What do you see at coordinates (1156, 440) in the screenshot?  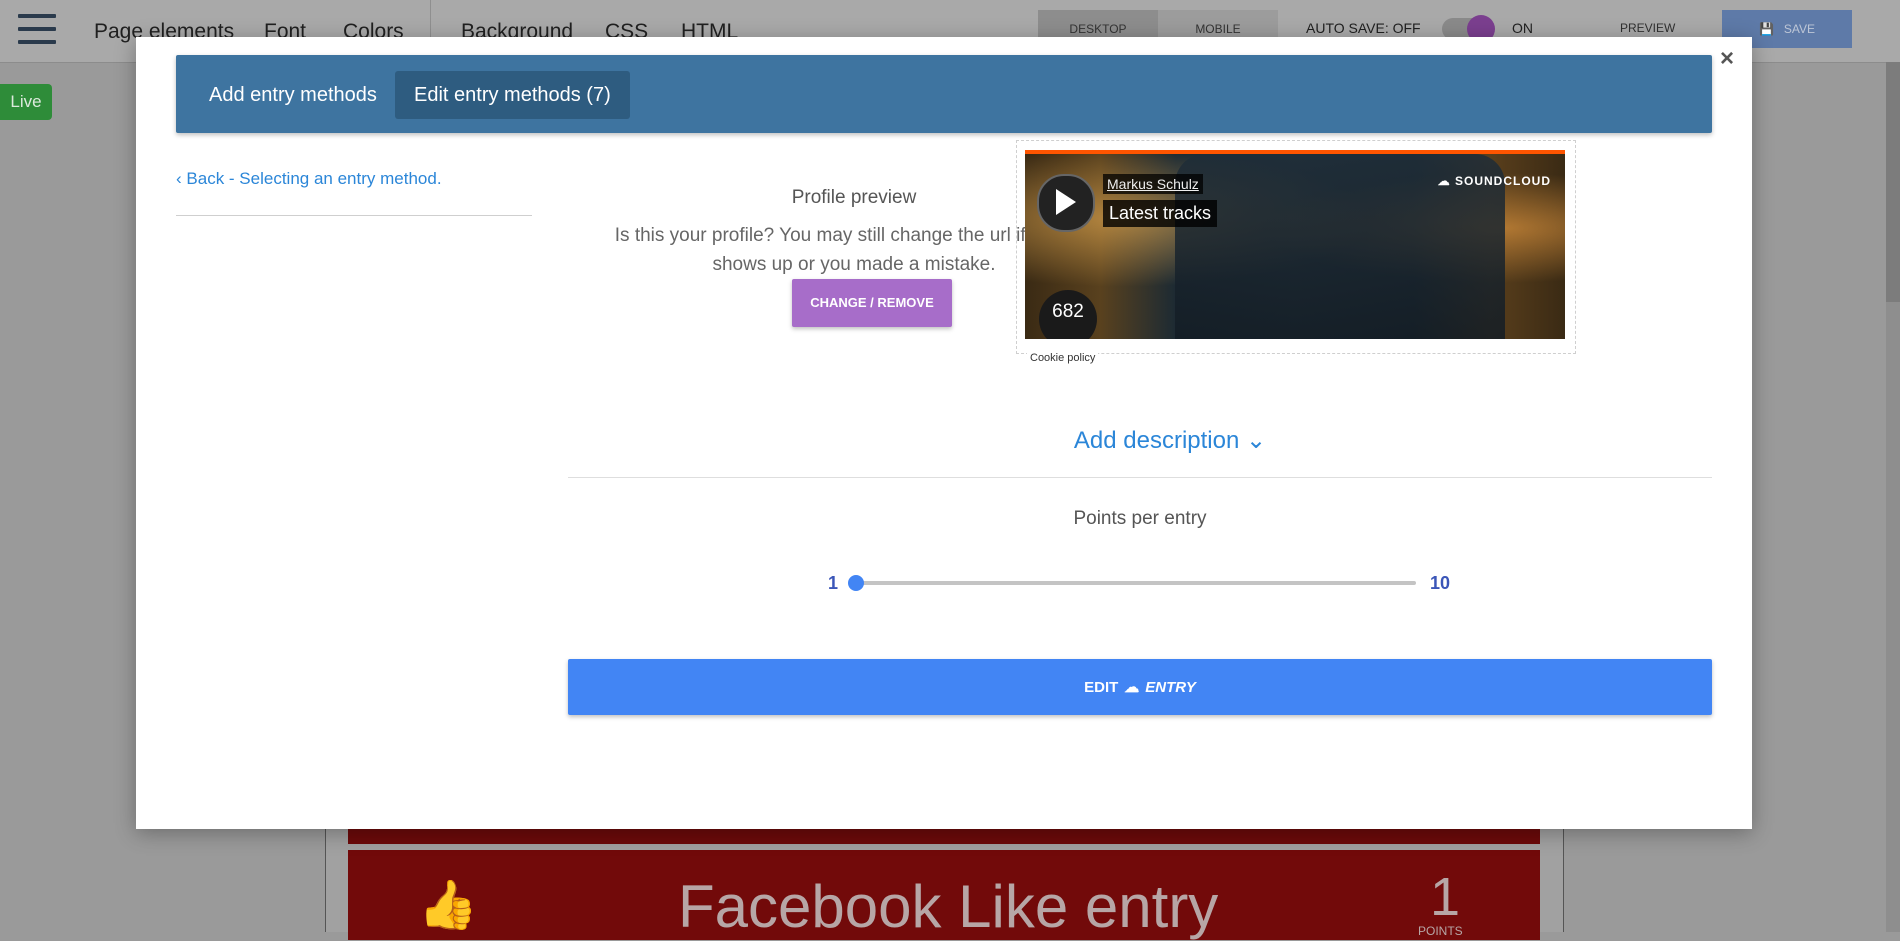 I see `add-description-label: Add description` at bounding box center [1156, 440].